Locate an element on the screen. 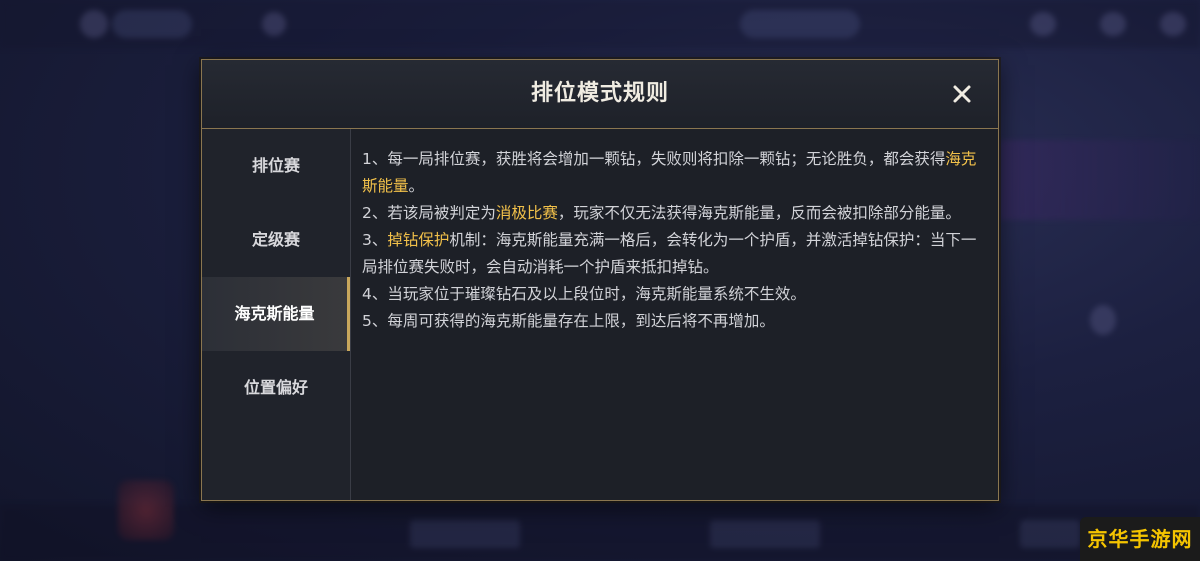 This screenshot has width=1200, height=561. background-avatar is located at coordinates (94, 24).